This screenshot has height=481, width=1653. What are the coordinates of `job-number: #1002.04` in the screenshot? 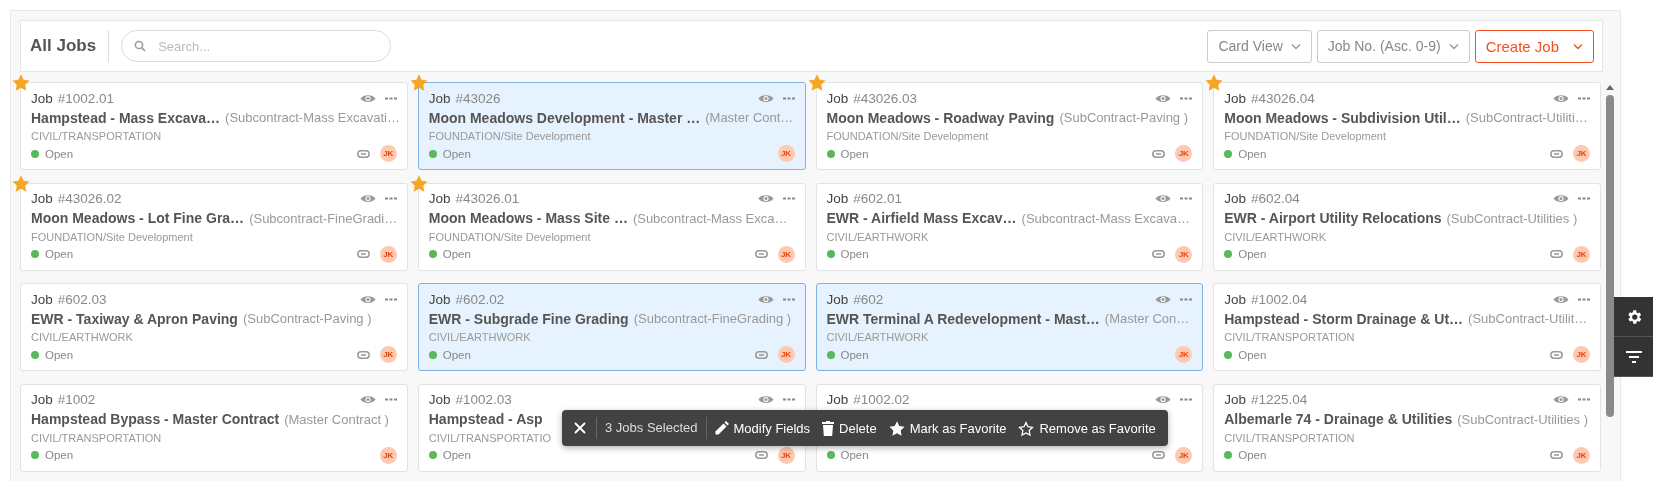 It's located at (1279, 299).